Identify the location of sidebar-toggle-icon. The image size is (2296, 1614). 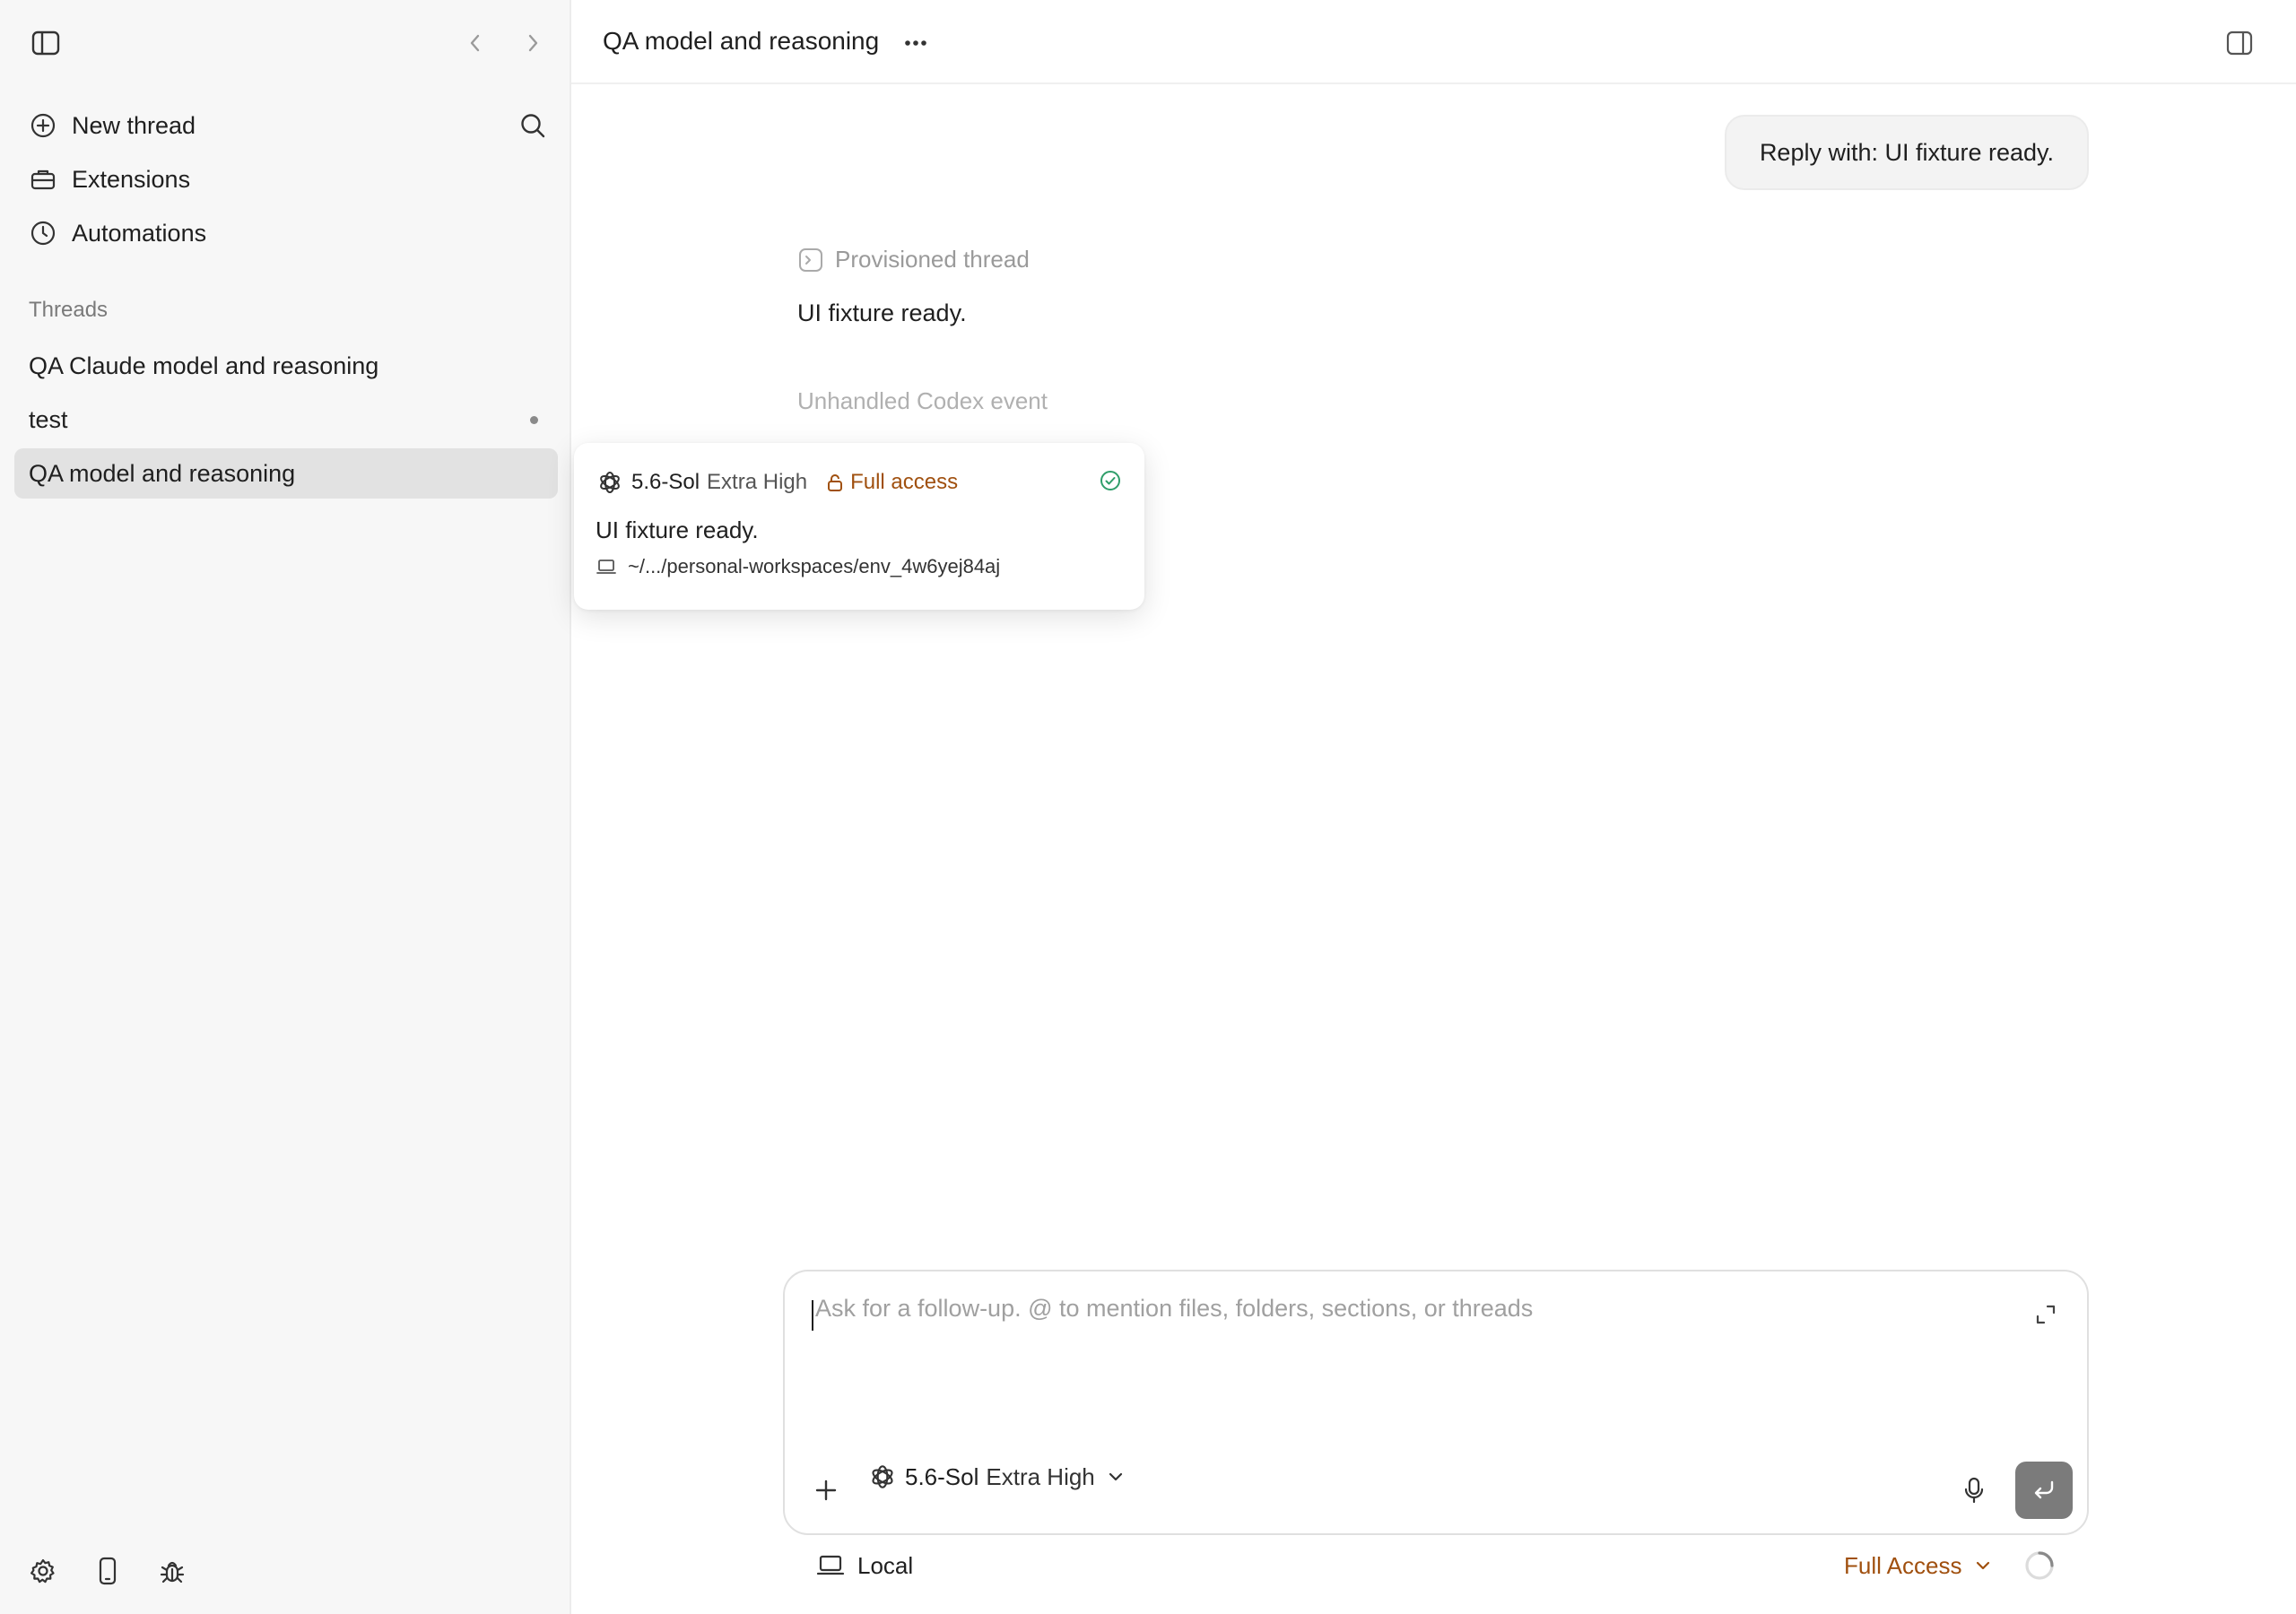
(45, 43).